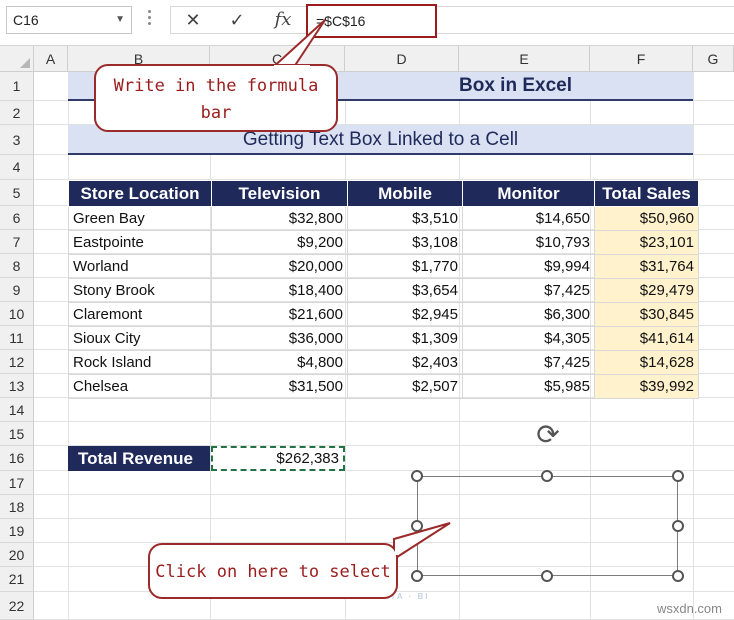 This screenshot has width=734, height=620. I want to click on resize-handle-top-left, so click(417, 476).